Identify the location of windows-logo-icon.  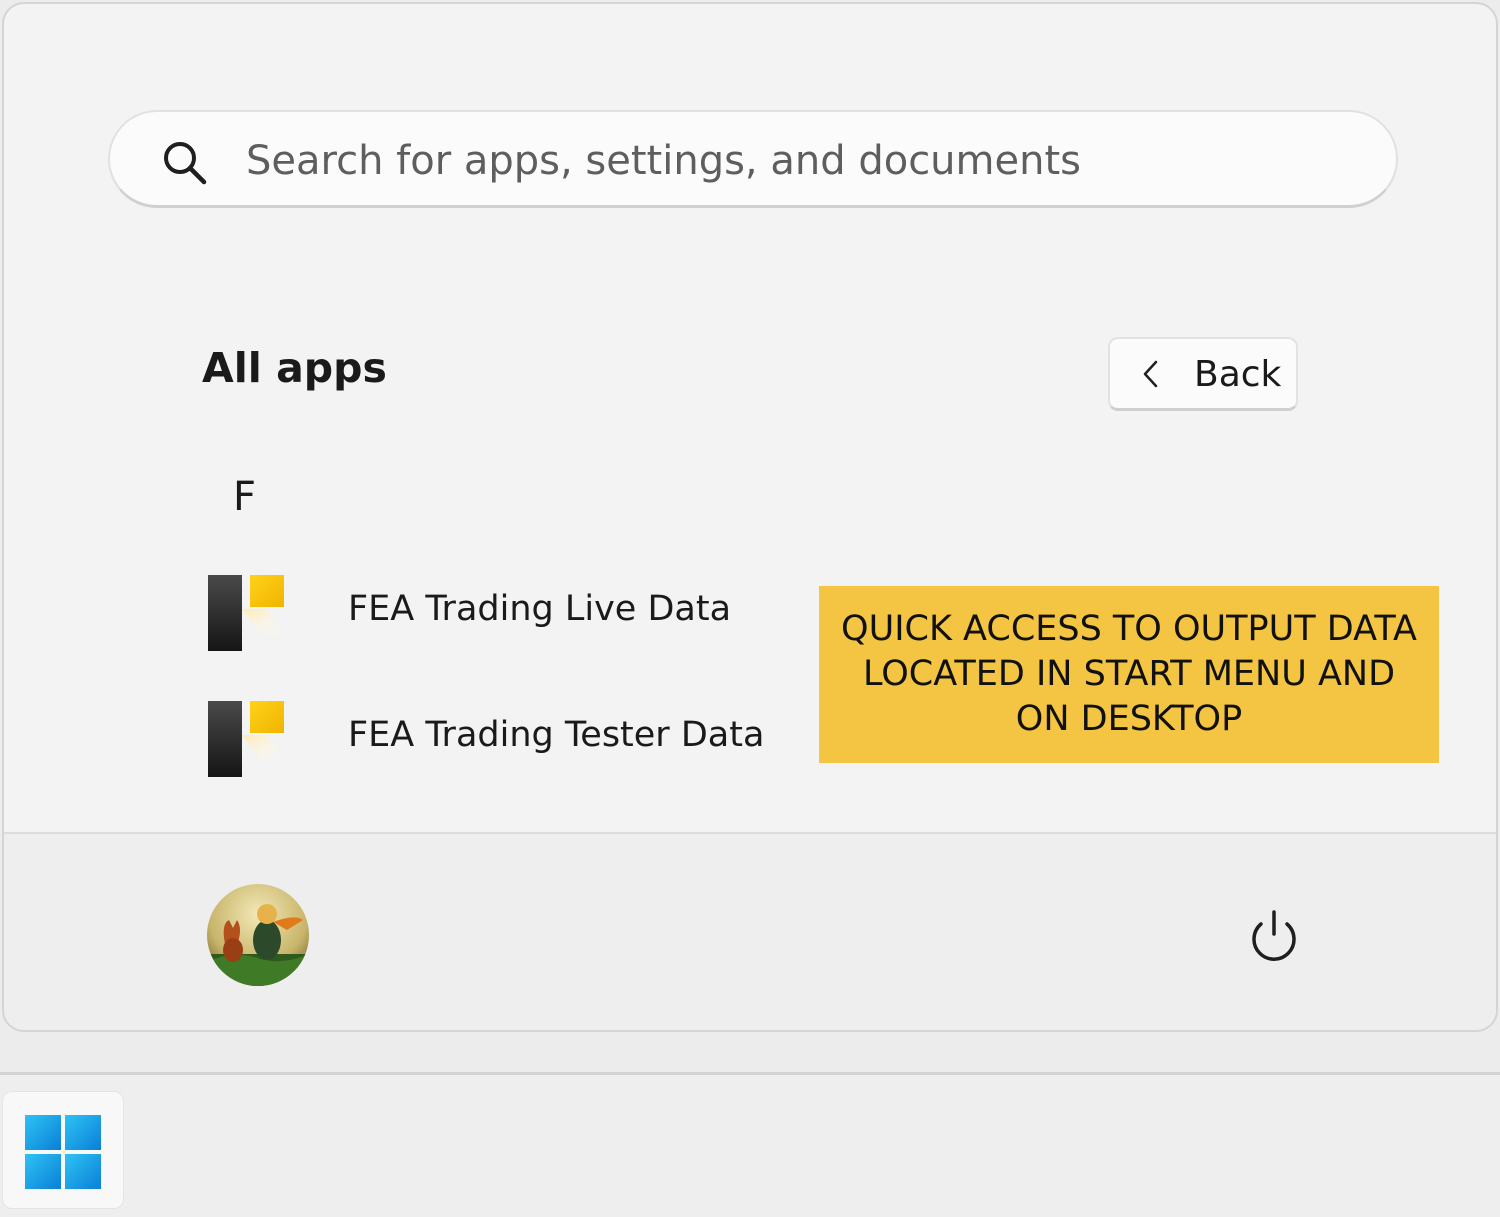
(63, 1152).